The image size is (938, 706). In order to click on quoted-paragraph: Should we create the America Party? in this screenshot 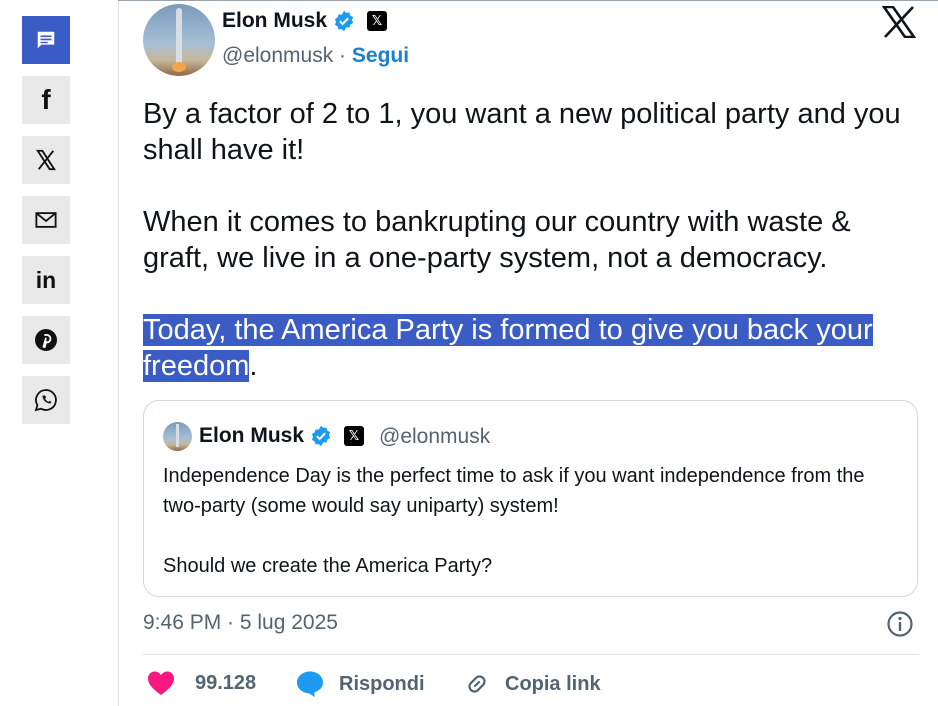, I will do `click(328, 566)`.